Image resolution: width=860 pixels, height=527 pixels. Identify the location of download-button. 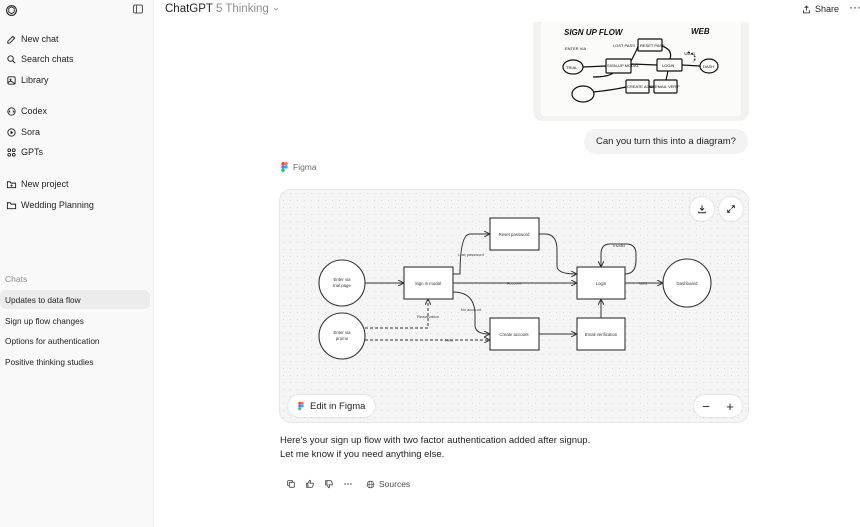
(702, 209).